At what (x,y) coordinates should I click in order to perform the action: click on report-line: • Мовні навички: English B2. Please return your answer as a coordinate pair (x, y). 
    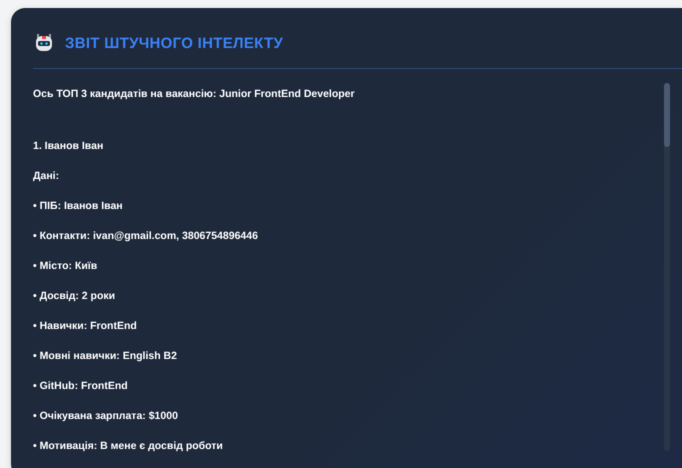
    Looking at the image, I should click on (105, 356).